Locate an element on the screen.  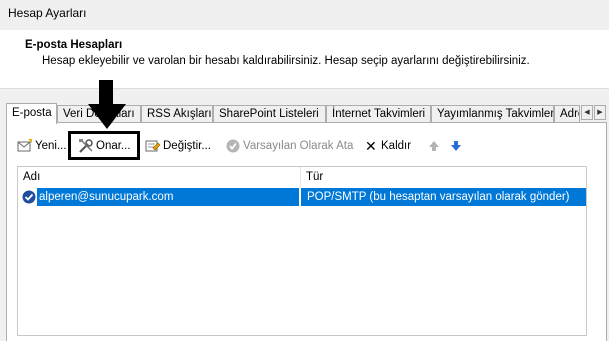
checkmark-circle-icon is located at coordinates (233, 146).